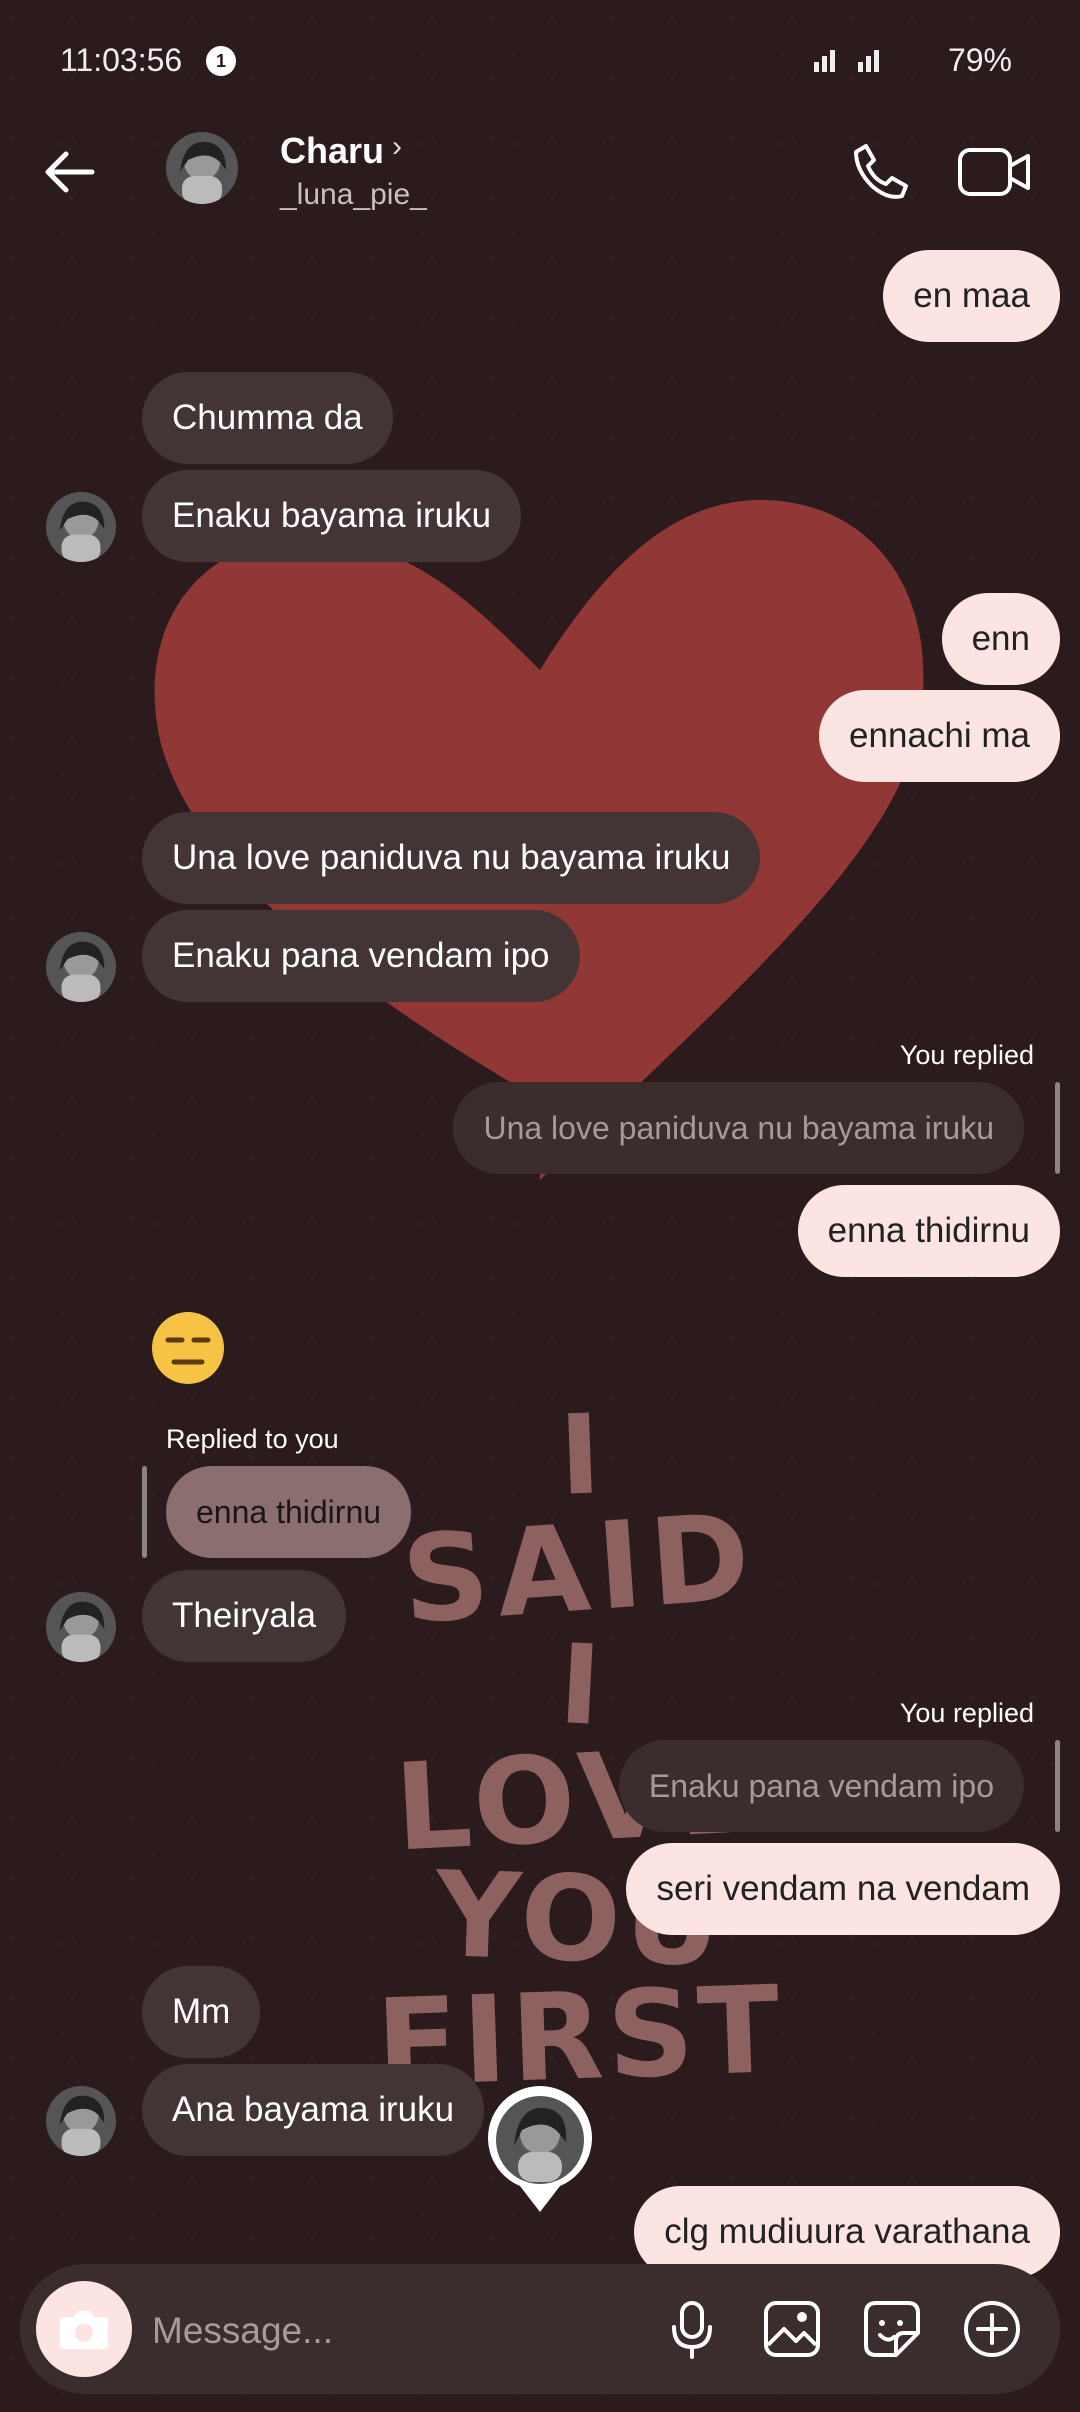 Image resolution: width=1080 pixels, height=2412 pixels. I want to click on reply-label: Replied to you, so click(252, 1439).